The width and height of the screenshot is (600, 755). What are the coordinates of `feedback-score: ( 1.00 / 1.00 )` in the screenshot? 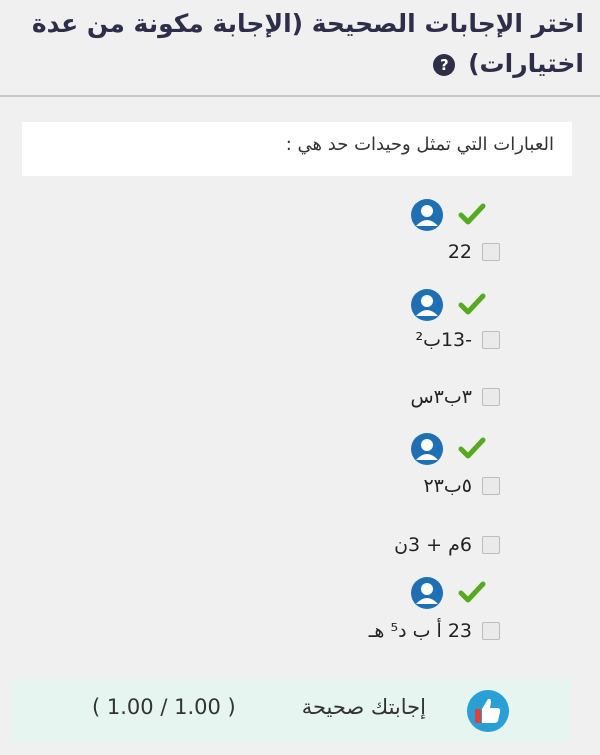 It's located at (164, 707).